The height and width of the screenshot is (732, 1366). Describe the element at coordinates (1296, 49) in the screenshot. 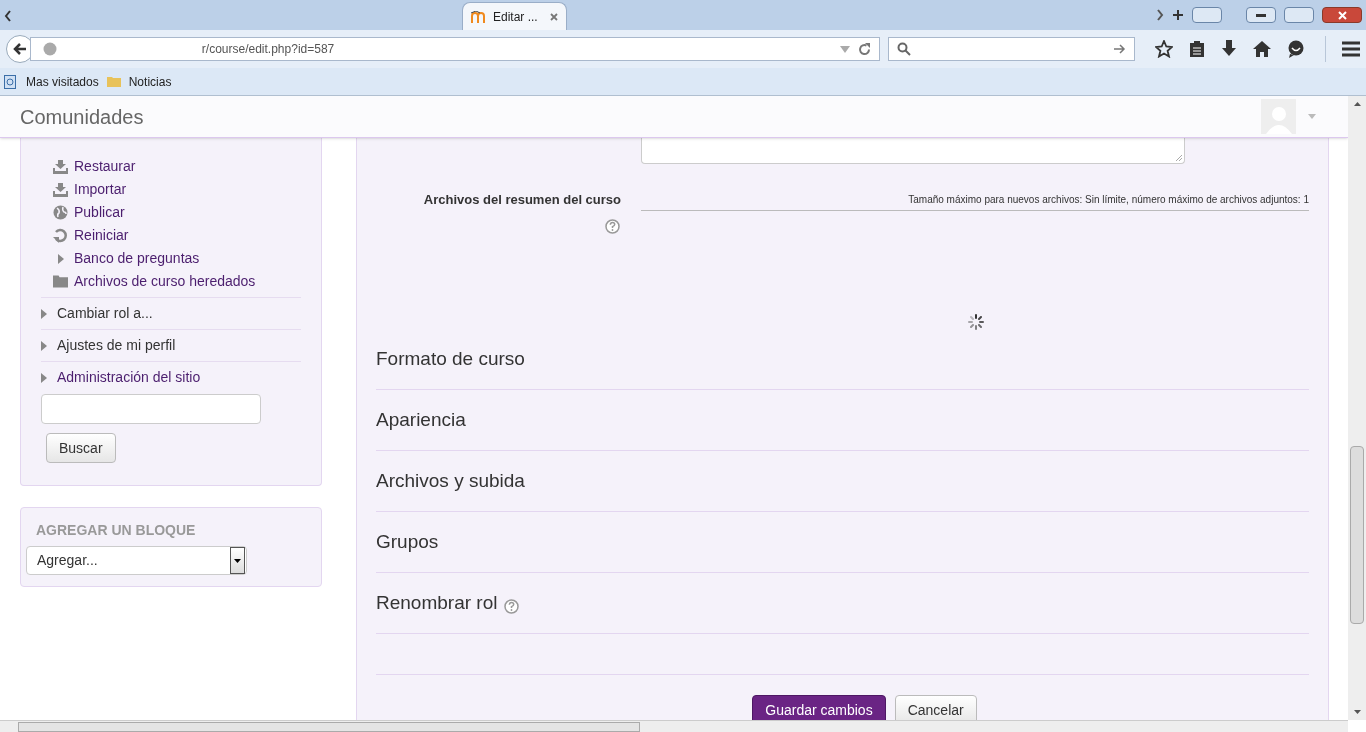

I see `smiley-icon` at that location.